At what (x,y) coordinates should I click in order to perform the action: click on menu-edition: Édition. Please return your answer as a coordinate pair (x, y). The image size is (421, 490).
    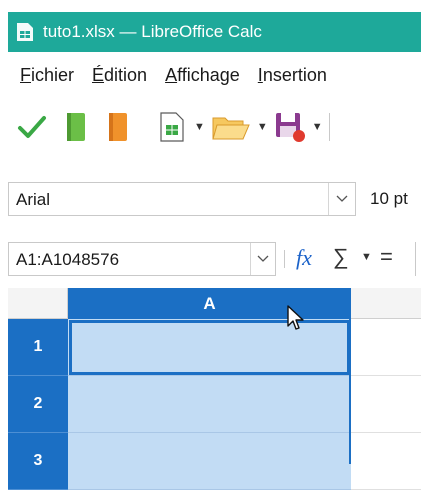
    Looking at the image, I should click on (119, 75).